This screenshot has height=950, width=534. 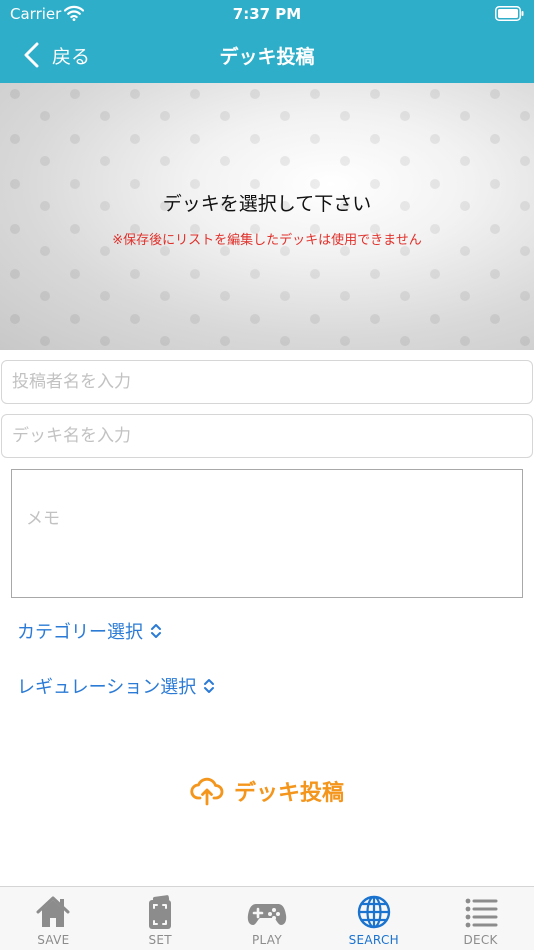 I want to click on deck-name-input, so click(x=267, y=436).